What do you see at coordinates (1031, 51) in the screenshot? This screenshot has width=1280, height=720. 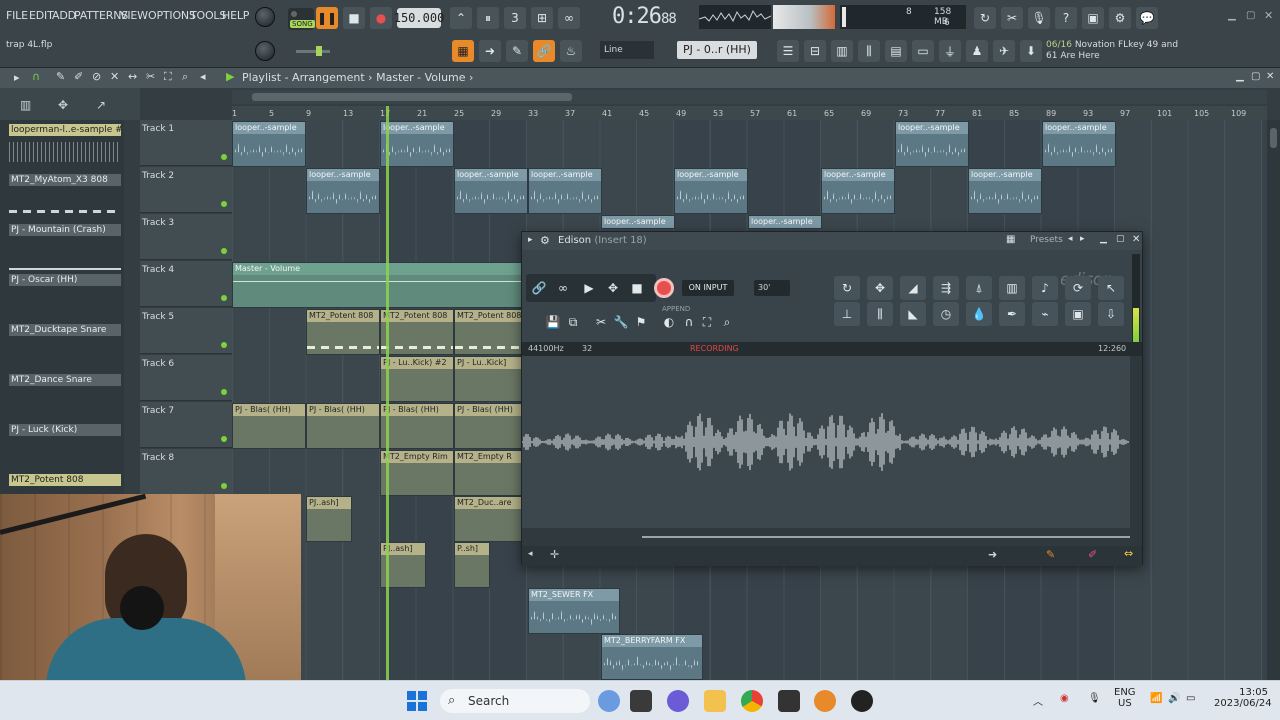 I see `download-icon: ⬇` at bounding box center [1031, 51].